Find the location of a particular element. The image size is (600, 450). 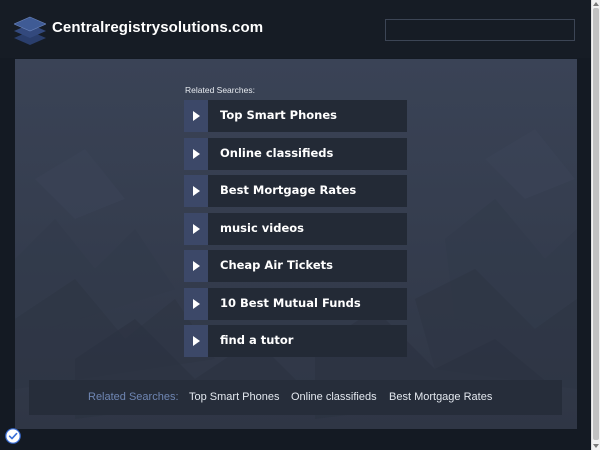

related-link-label: Online classifieds is located at coordinates (276, 153).